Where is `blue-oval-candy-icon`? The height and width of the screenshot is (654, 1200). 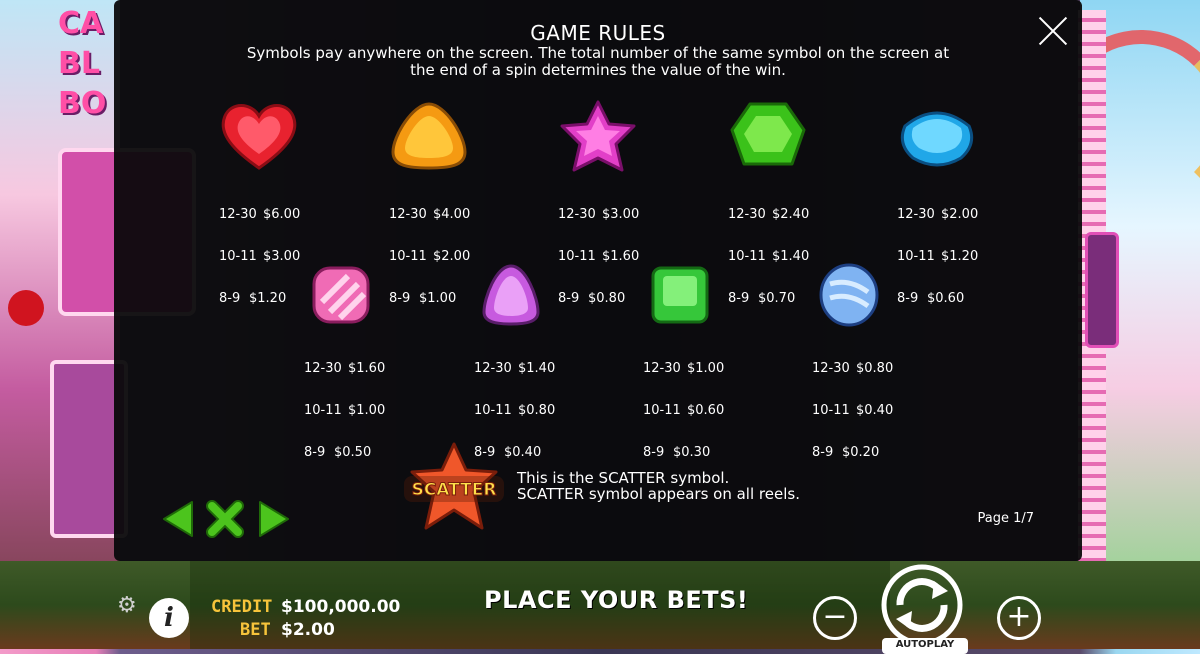 blue-oval-candy-icon is located at coordinates (849, 295).